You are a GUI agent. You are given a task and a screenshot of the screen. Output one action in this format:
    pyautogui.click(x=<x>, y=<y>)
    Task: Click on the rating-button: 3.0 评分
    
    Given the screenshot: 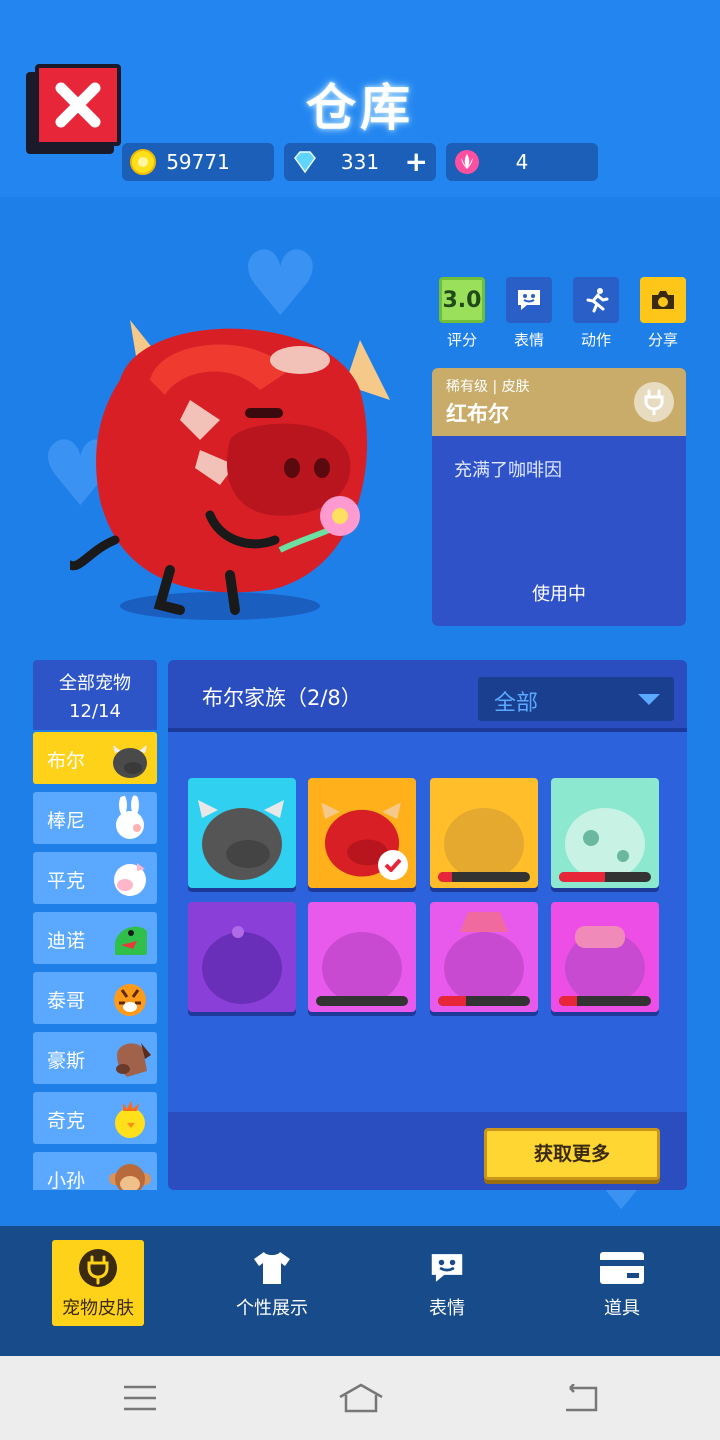 What is the action you would take?
    pyautogui.click(x=462, y=313)
    